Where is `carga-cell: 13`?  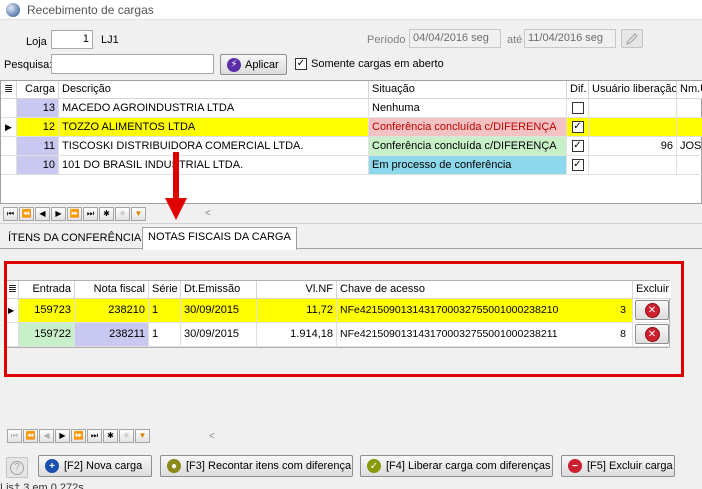
carga-cell: 13 is located at coordinates (38, 108).